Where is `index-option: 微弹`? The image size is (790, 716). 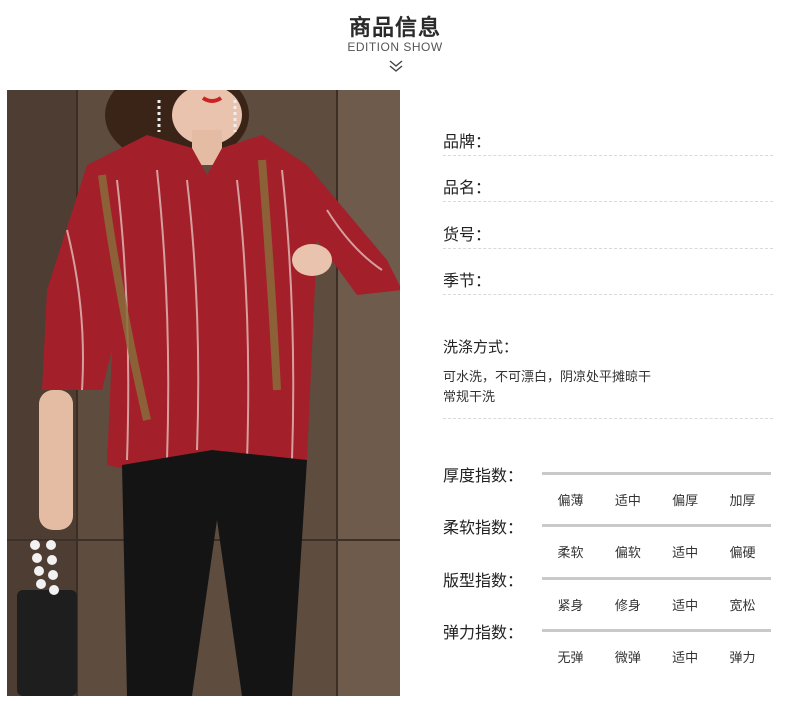
index-option: 微弹 is located at coordinates (627, 658).